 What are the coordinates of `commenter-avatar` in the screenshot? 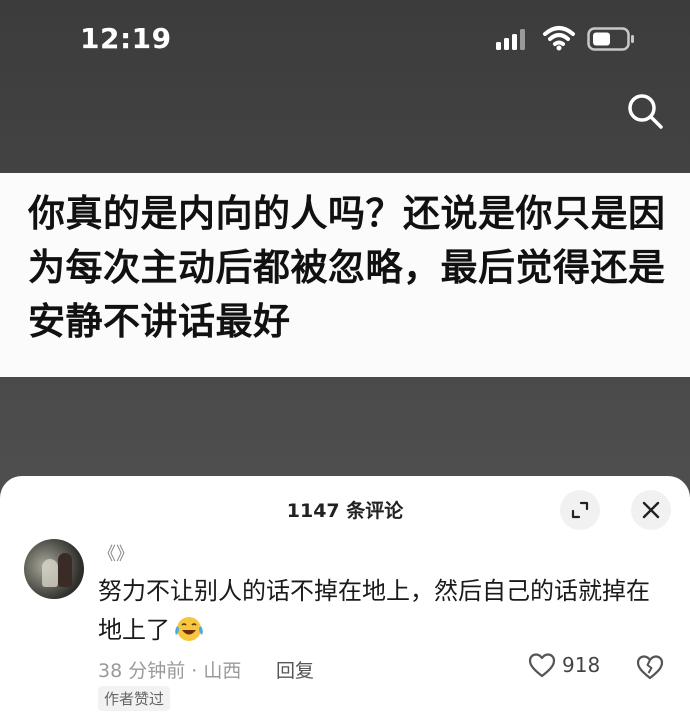 It's located at (54, 569).